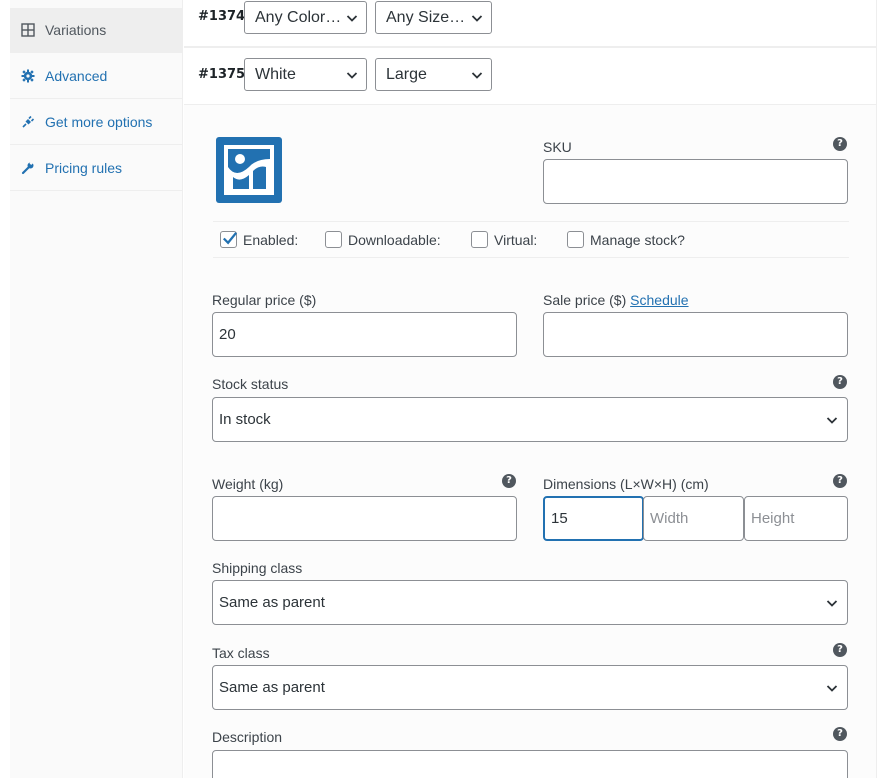 This screenshot has height=778, width=886. What do you see at coordinates (28, 76) in the screenshot?
I see `gear-icon` at bounding box center [28, 76].